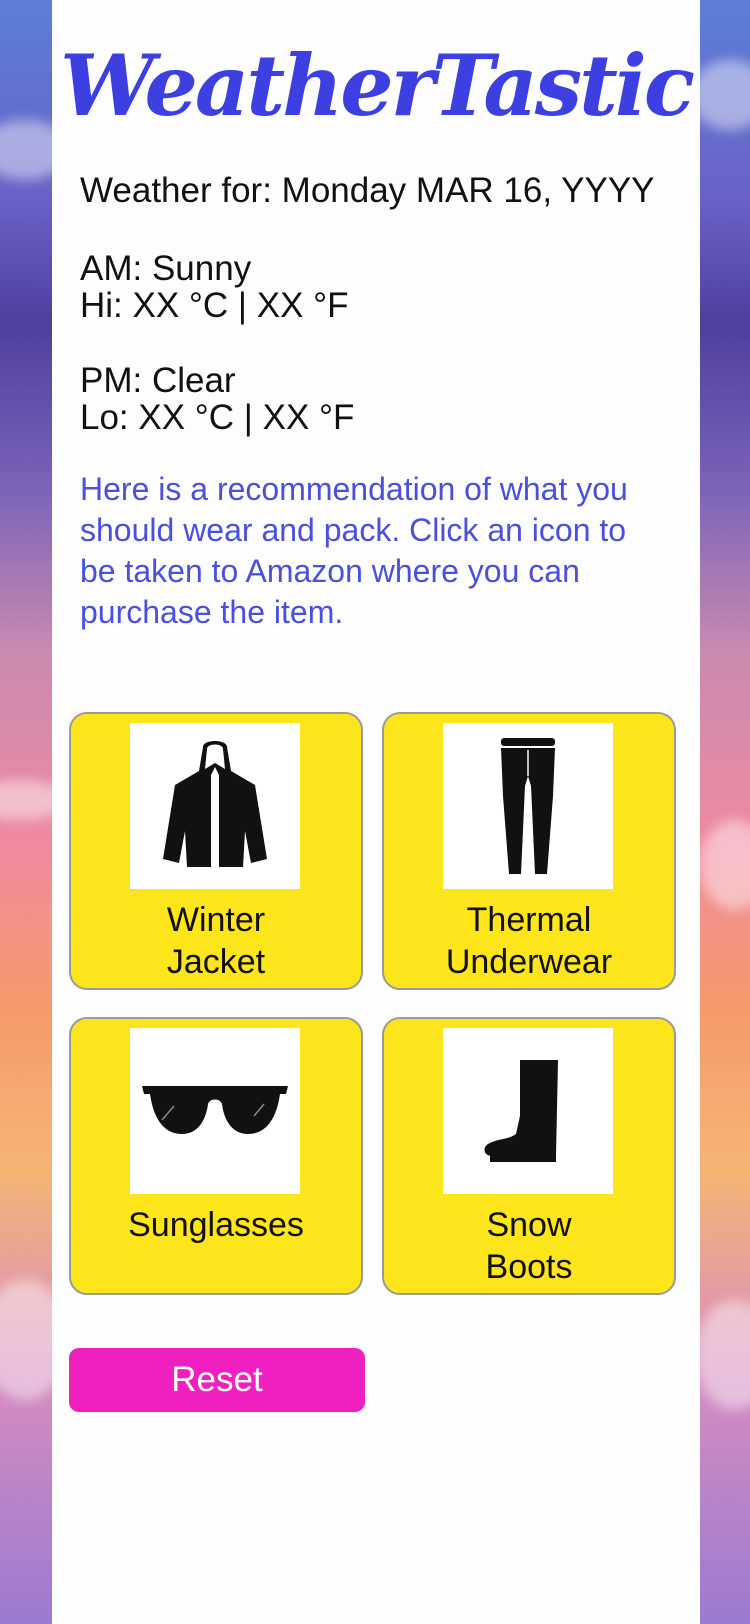 Image resolution: width=750 pixels, height=1624 pixels. Describe the element at coordinates (529, 920) in the screenshot. I see `item-label-line: Thermal` at that location.